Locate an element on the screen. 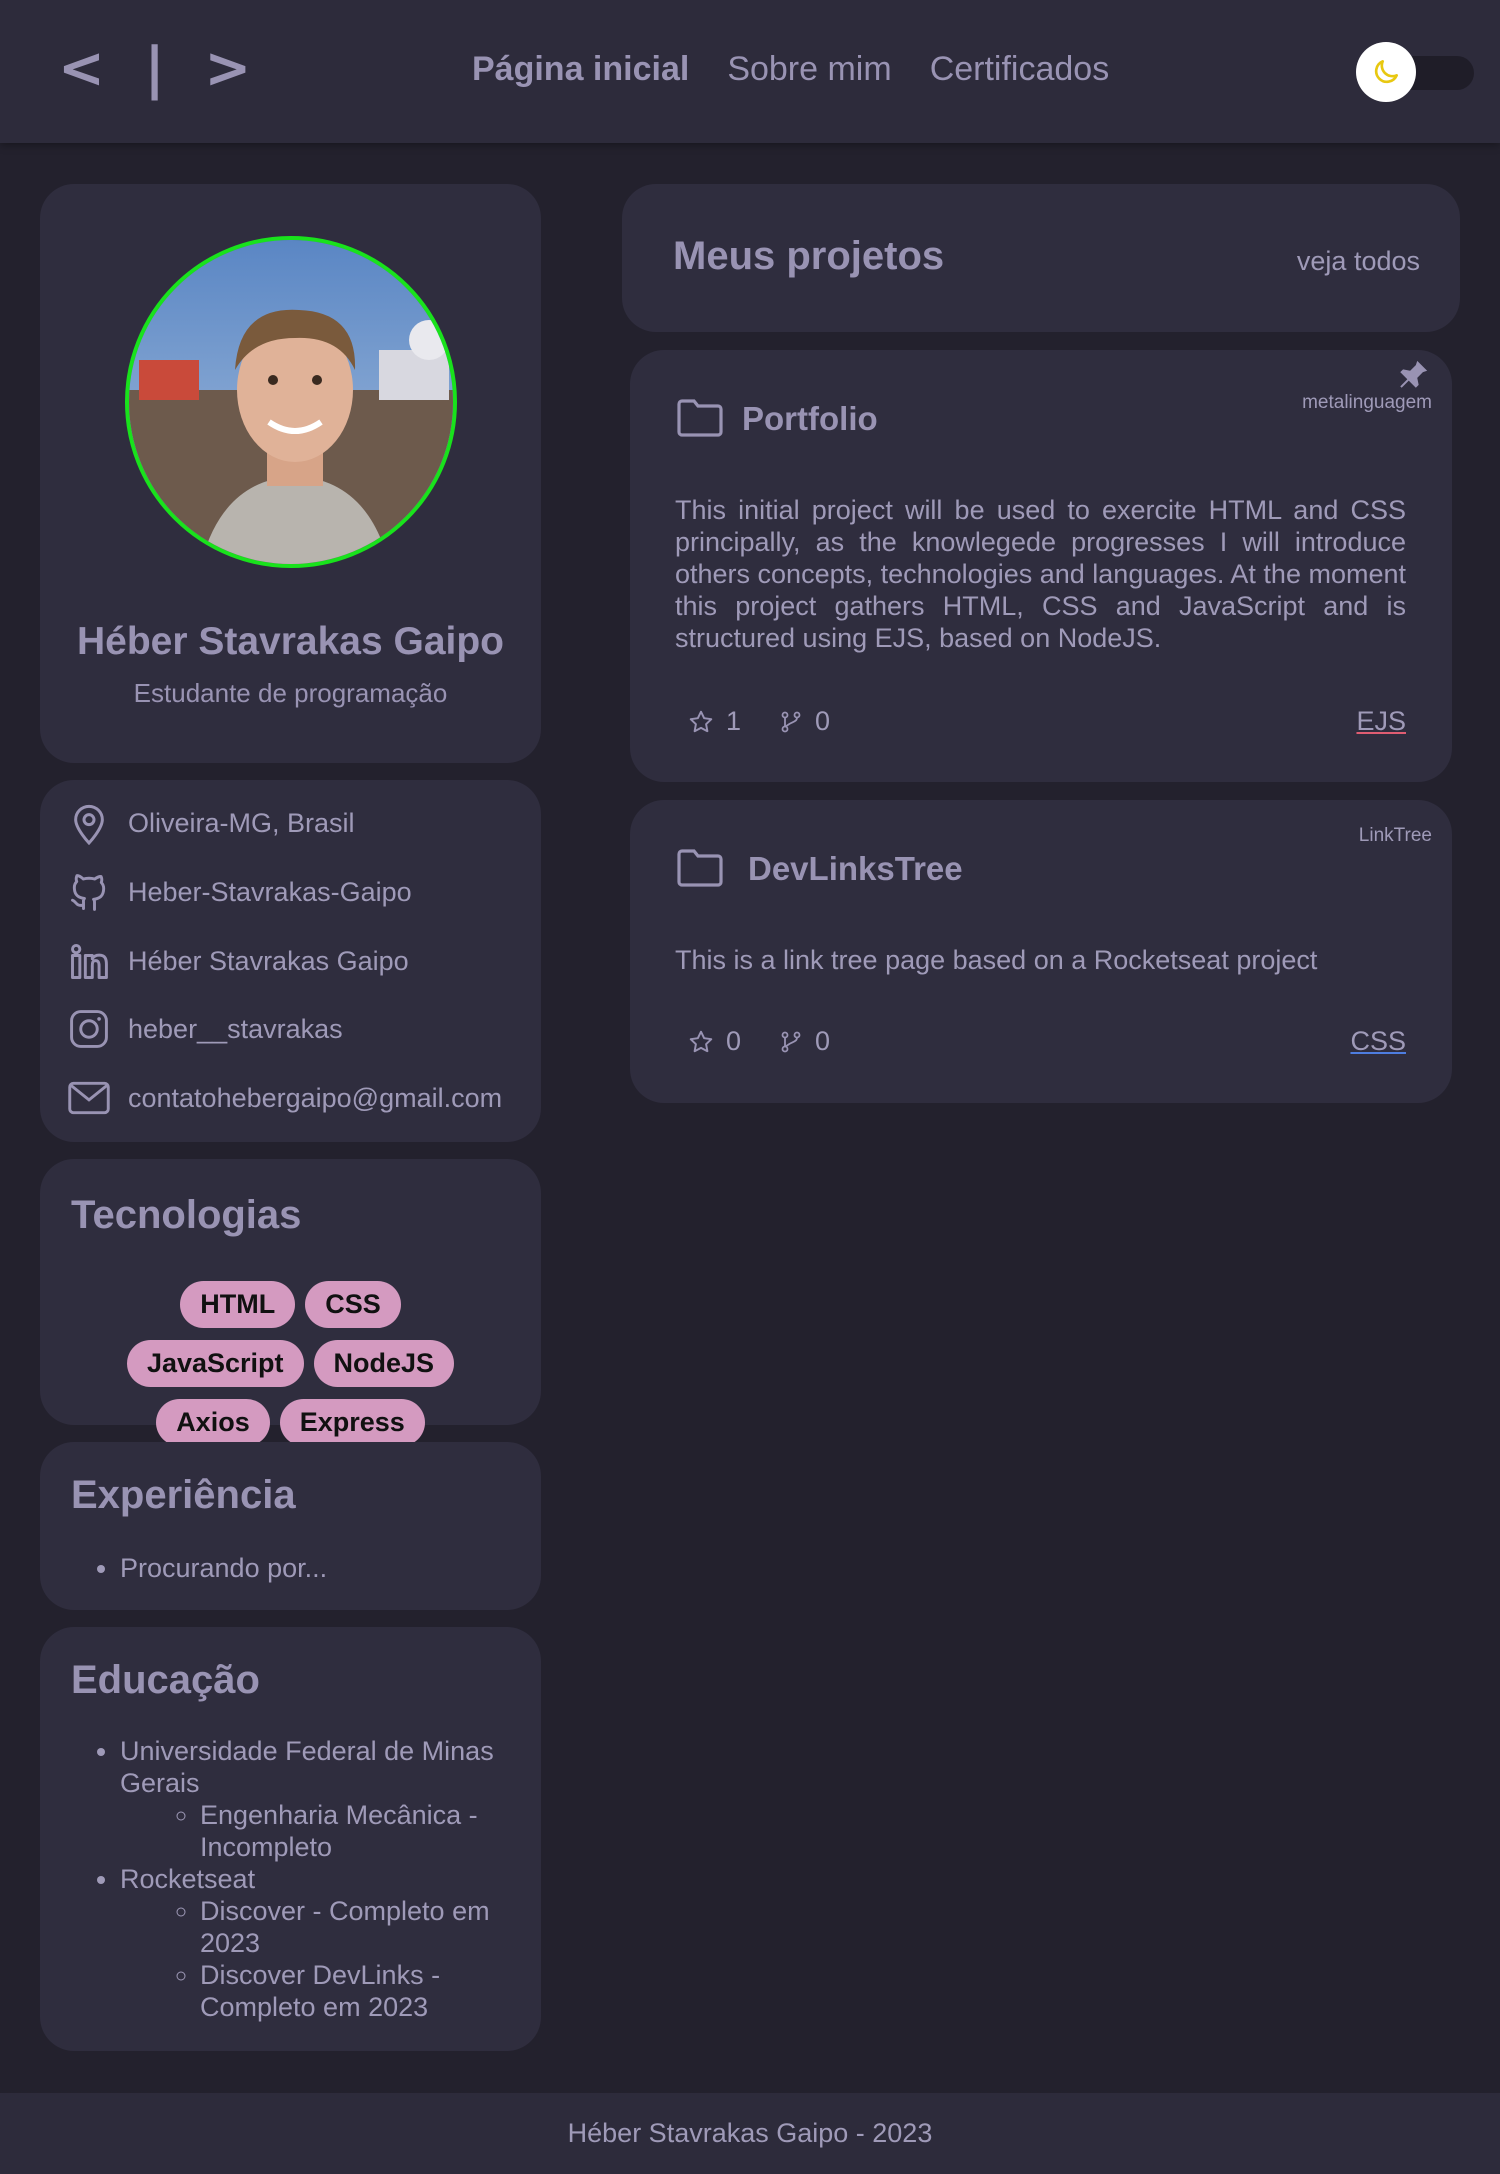  project-topic: metalinguagem is located at coordinates (1367, 402).